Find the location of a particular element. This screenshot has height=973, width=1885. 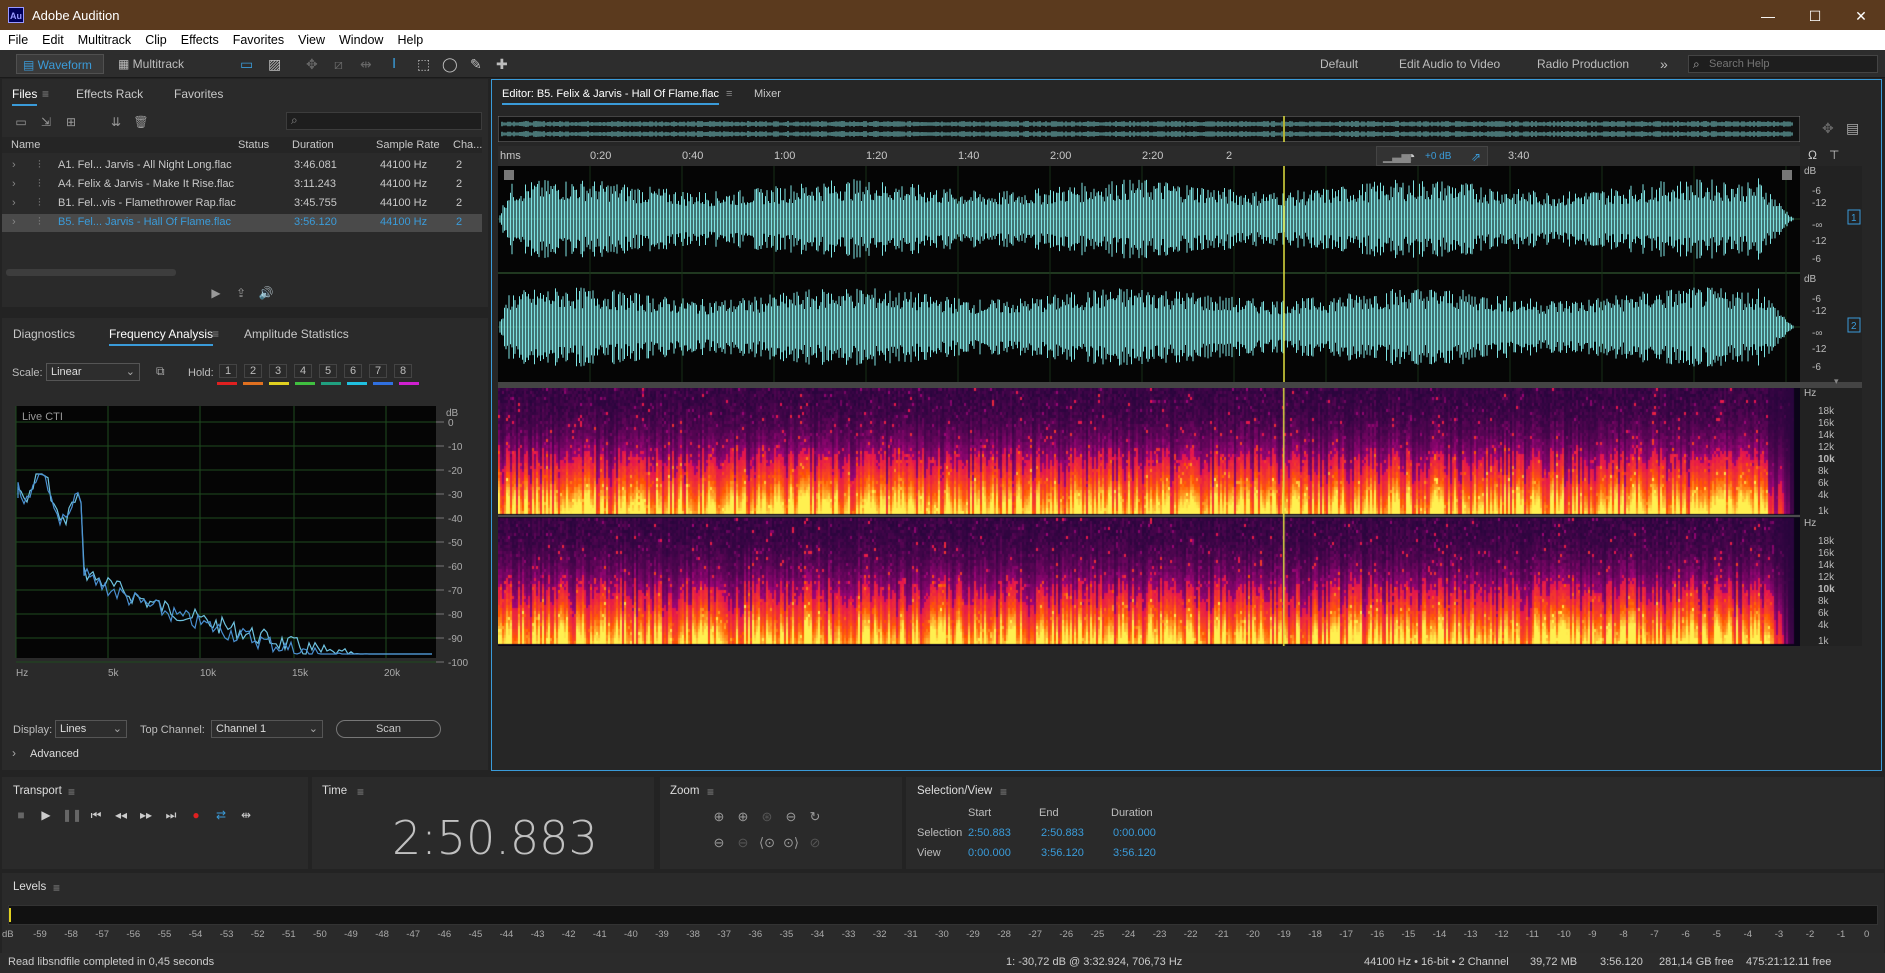

stop-icon: ■ is located at coordinates (21, 815).